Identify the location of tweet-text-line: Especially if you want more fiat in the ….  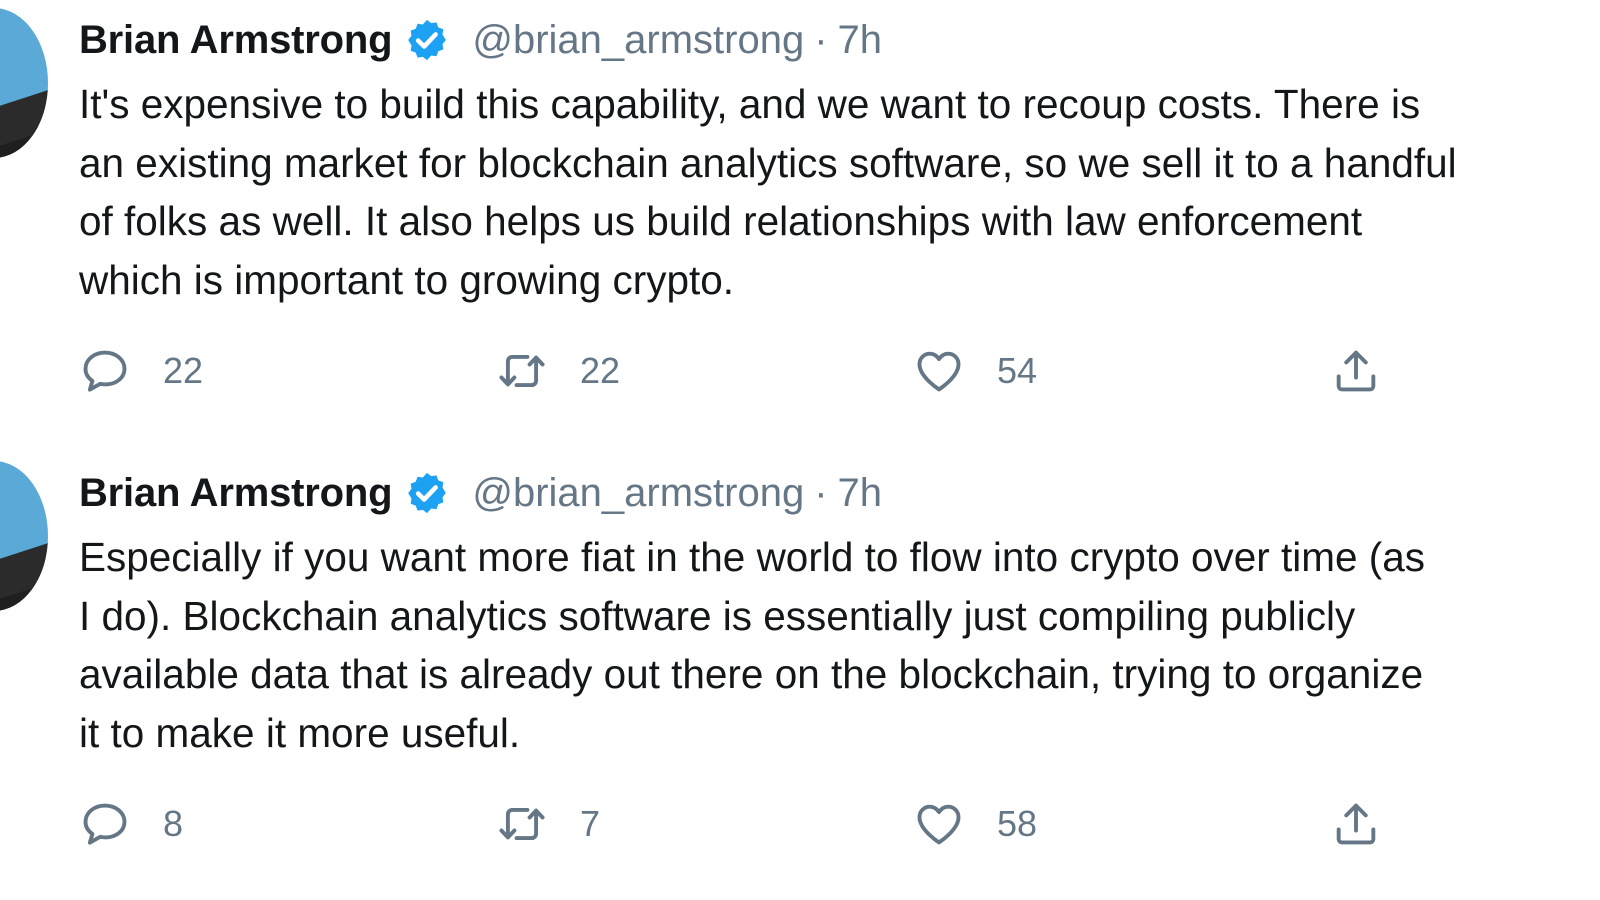
(752, 557).